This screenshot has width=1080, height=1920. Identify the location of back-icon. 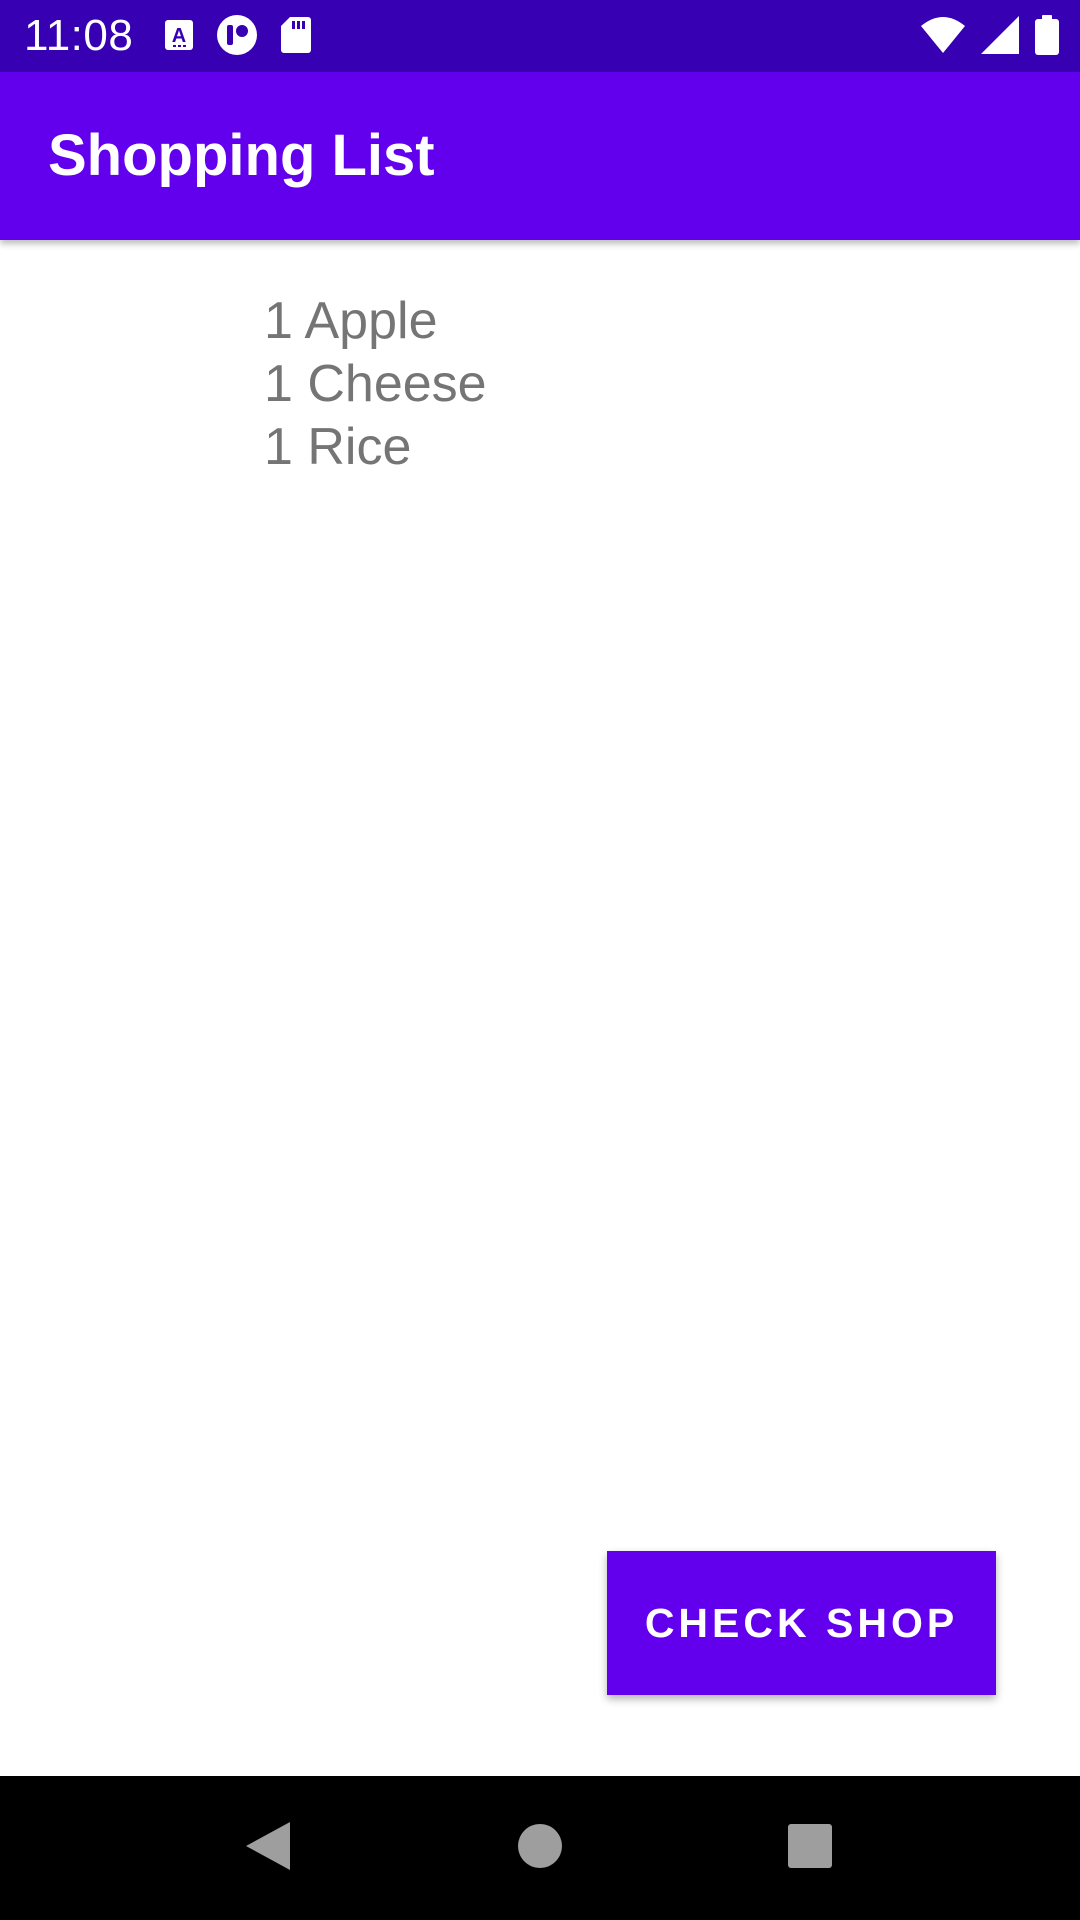
(268, 1848).